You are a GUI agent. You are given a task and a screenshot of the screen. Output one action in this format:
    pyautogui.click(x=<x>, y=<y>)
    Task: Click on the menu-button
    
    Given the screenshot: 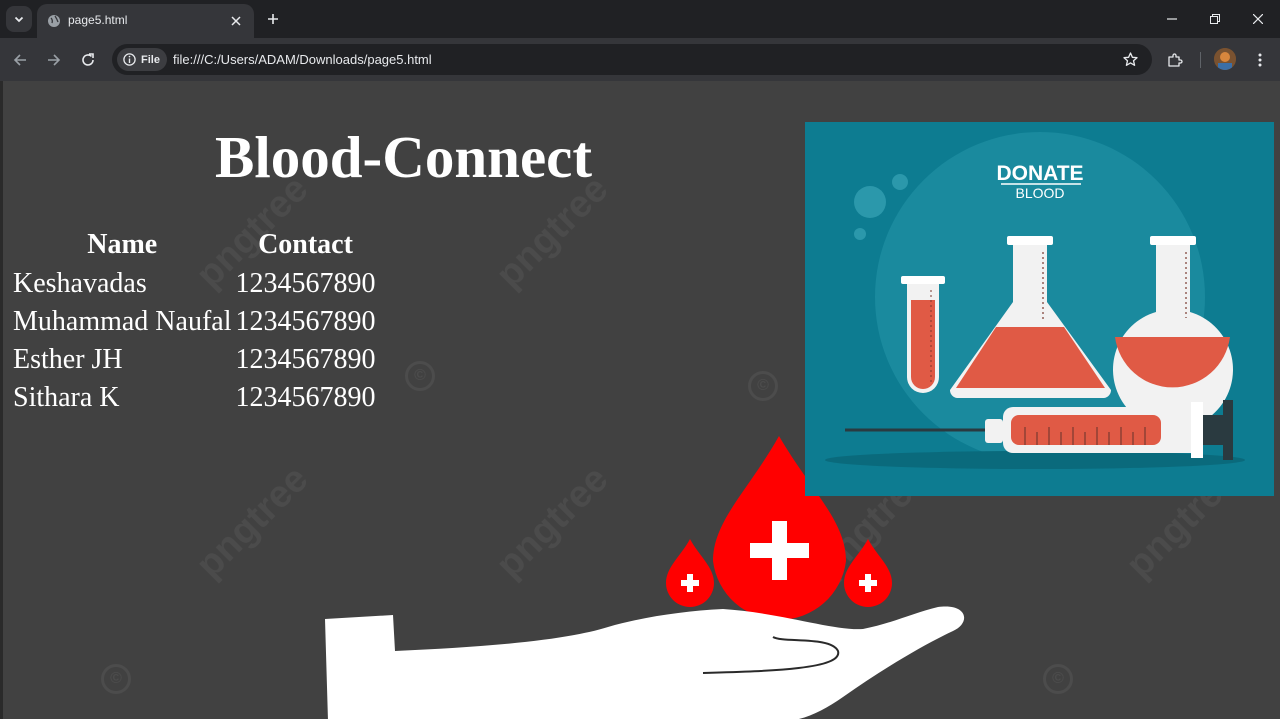 What is the action you would take?
    pyautogui.click(x=1260, y=60)
    